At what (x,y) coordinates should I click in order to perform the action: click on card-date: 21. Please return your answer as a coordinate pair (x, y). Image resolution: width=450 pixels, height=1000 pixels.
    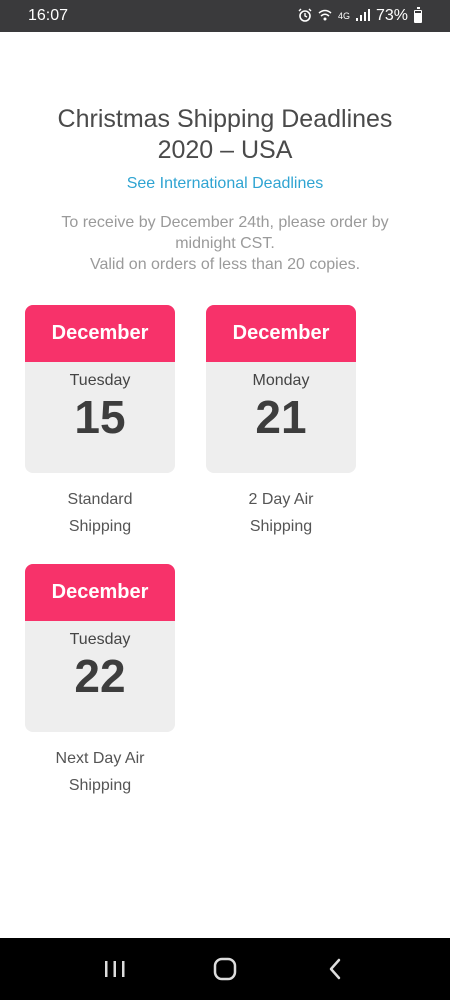
    Looking at the image, I should click on (281, 417).